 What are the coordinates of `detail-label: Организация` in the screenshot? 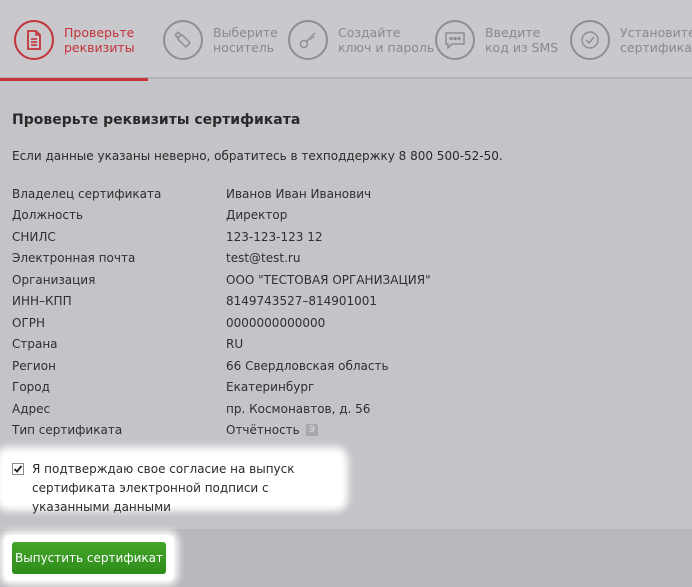 It's located at (54, 279).